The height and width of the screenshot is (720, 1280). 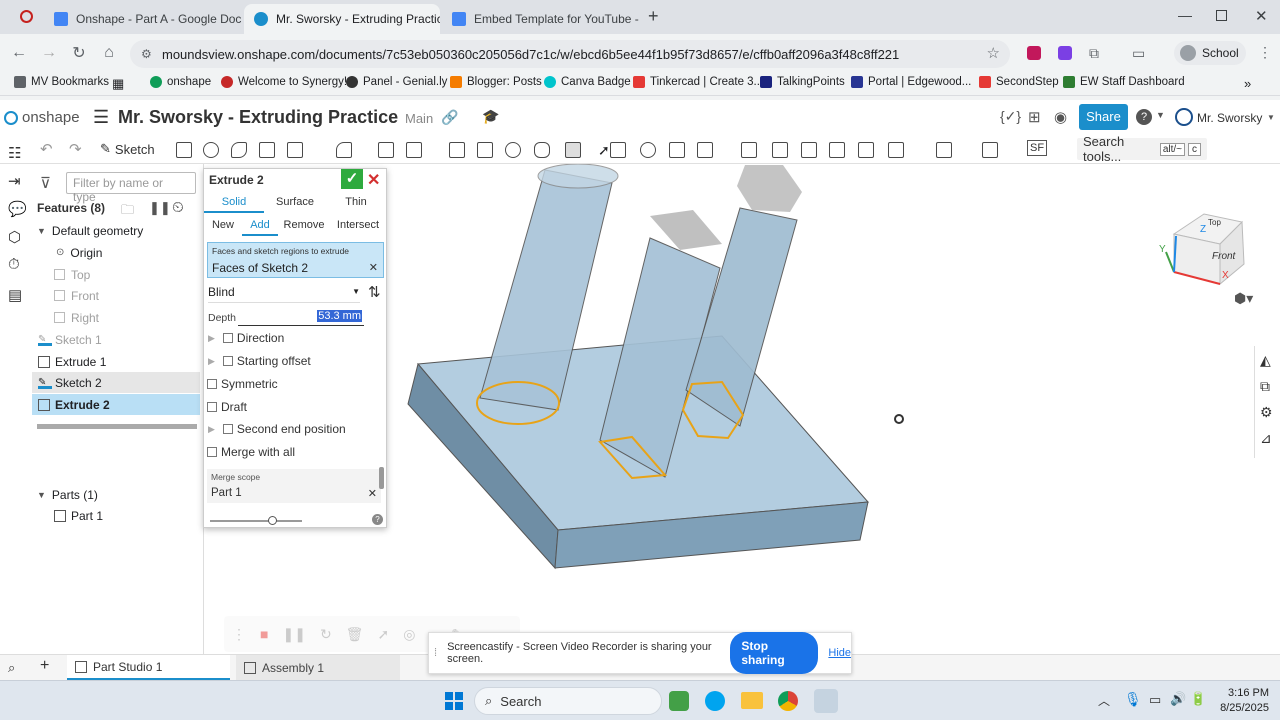 I want to click on windows-start-icon, so click(x=454, y=701).